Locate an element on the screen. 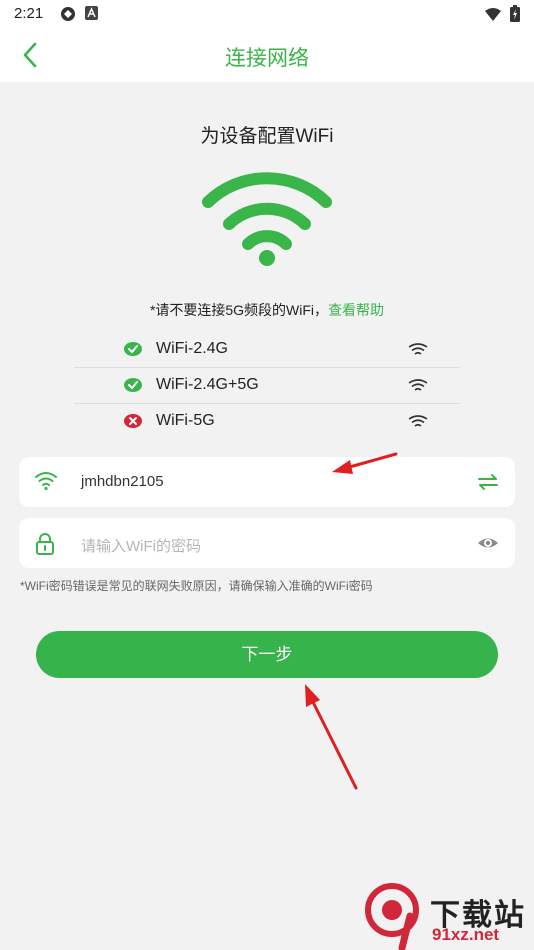 Image resolution: width=534 pixels, height=950 pixels. password-field: 请输入WiFi的密码 is located at coordinates (267, 543).